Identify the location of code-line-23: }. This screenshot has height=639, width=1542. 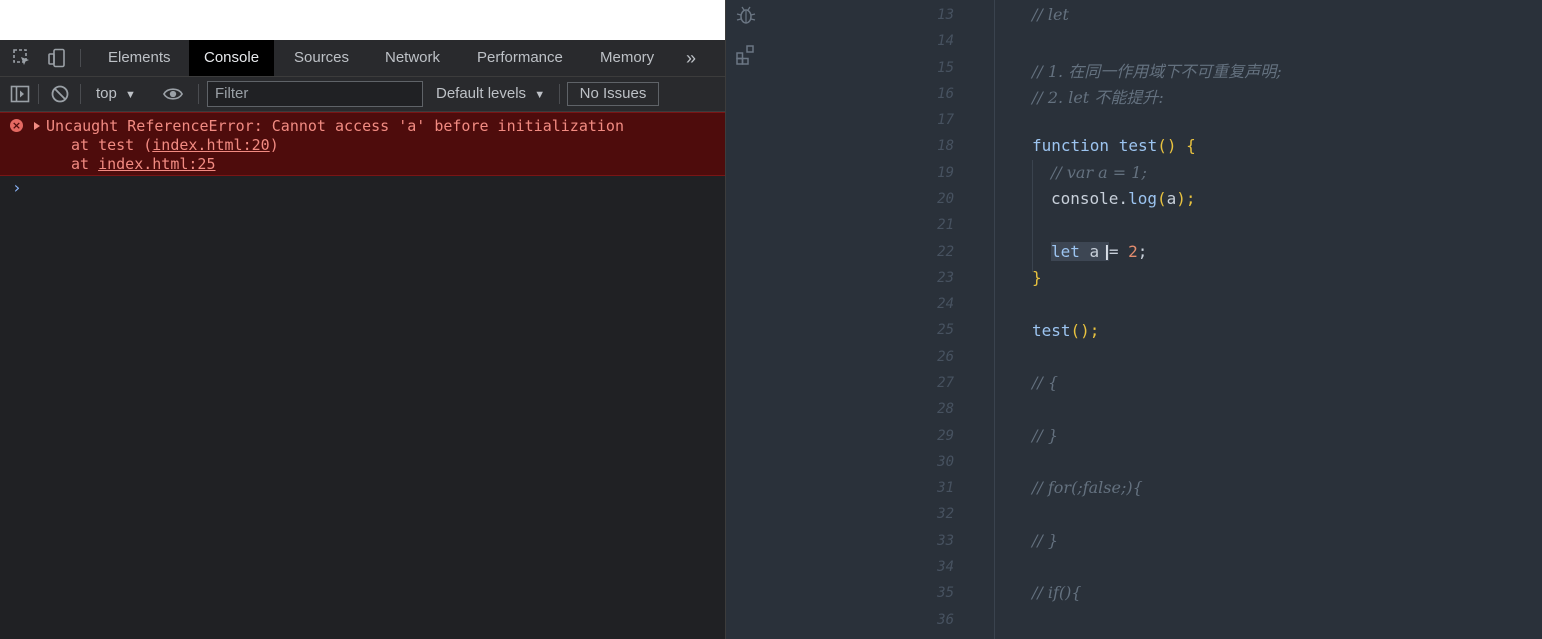
(1037, 277).